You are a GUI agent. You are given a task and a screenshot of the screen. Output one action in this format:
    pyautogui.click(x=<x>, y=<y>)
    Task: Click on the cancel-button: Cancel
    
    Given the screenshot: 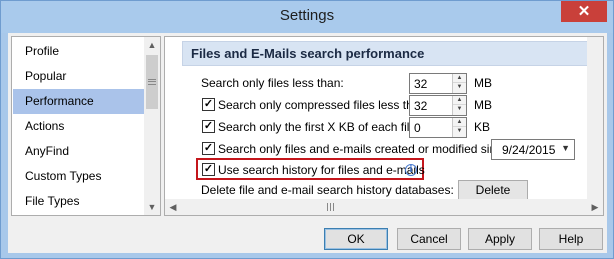 What is the action you would take?
    pyautogui.click(x=429, y=239)
    